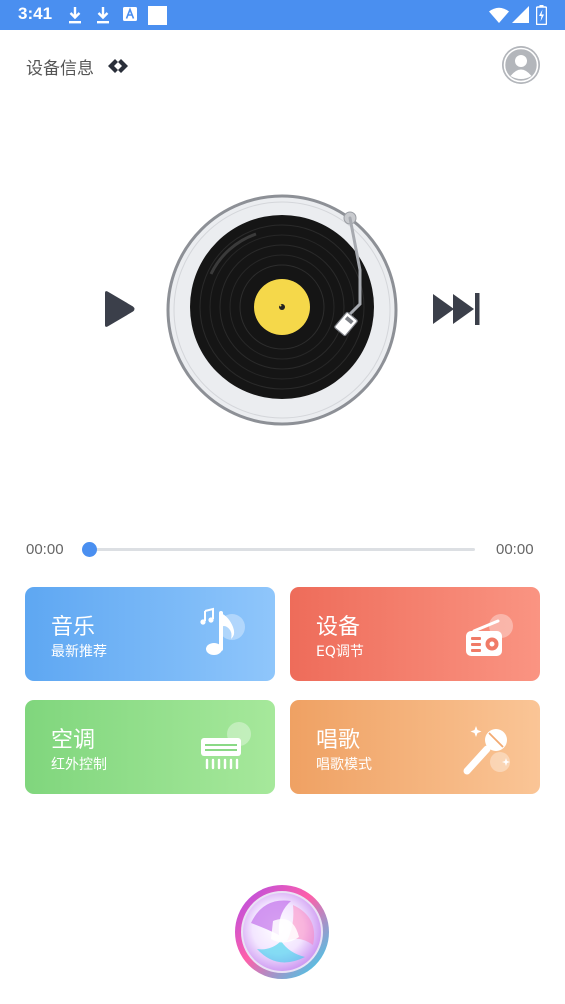 The height and width of the screenshot is (1004, 565). What do you see at coordinates (515, 549) in the screenshot?
I see `total-time: 00:00` at bounding box center [515, 549].